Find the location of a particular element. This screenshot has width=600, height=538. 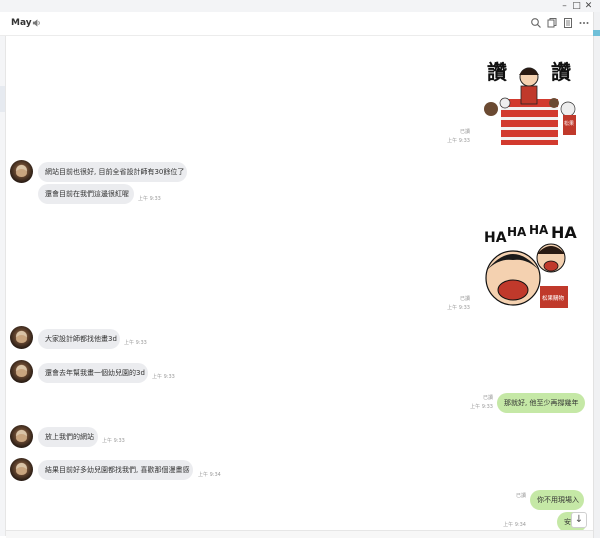

copy-icon is located at coordinates (552, 23).